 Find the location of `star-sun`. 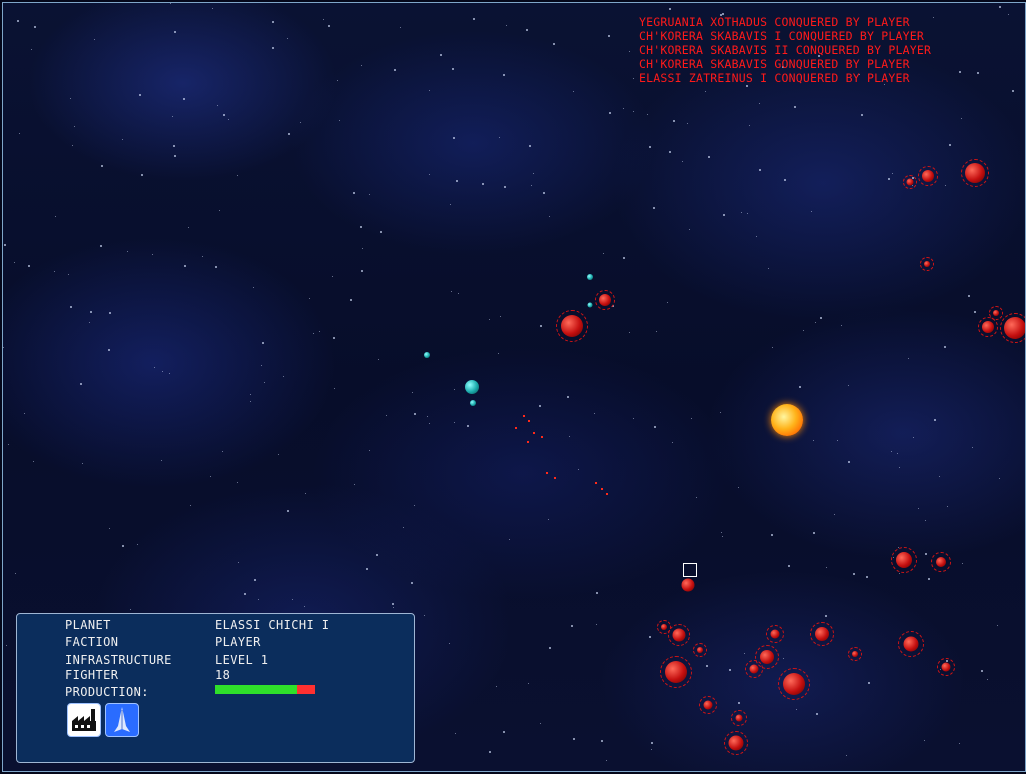

star-sun is located at coordinates (787, 420).